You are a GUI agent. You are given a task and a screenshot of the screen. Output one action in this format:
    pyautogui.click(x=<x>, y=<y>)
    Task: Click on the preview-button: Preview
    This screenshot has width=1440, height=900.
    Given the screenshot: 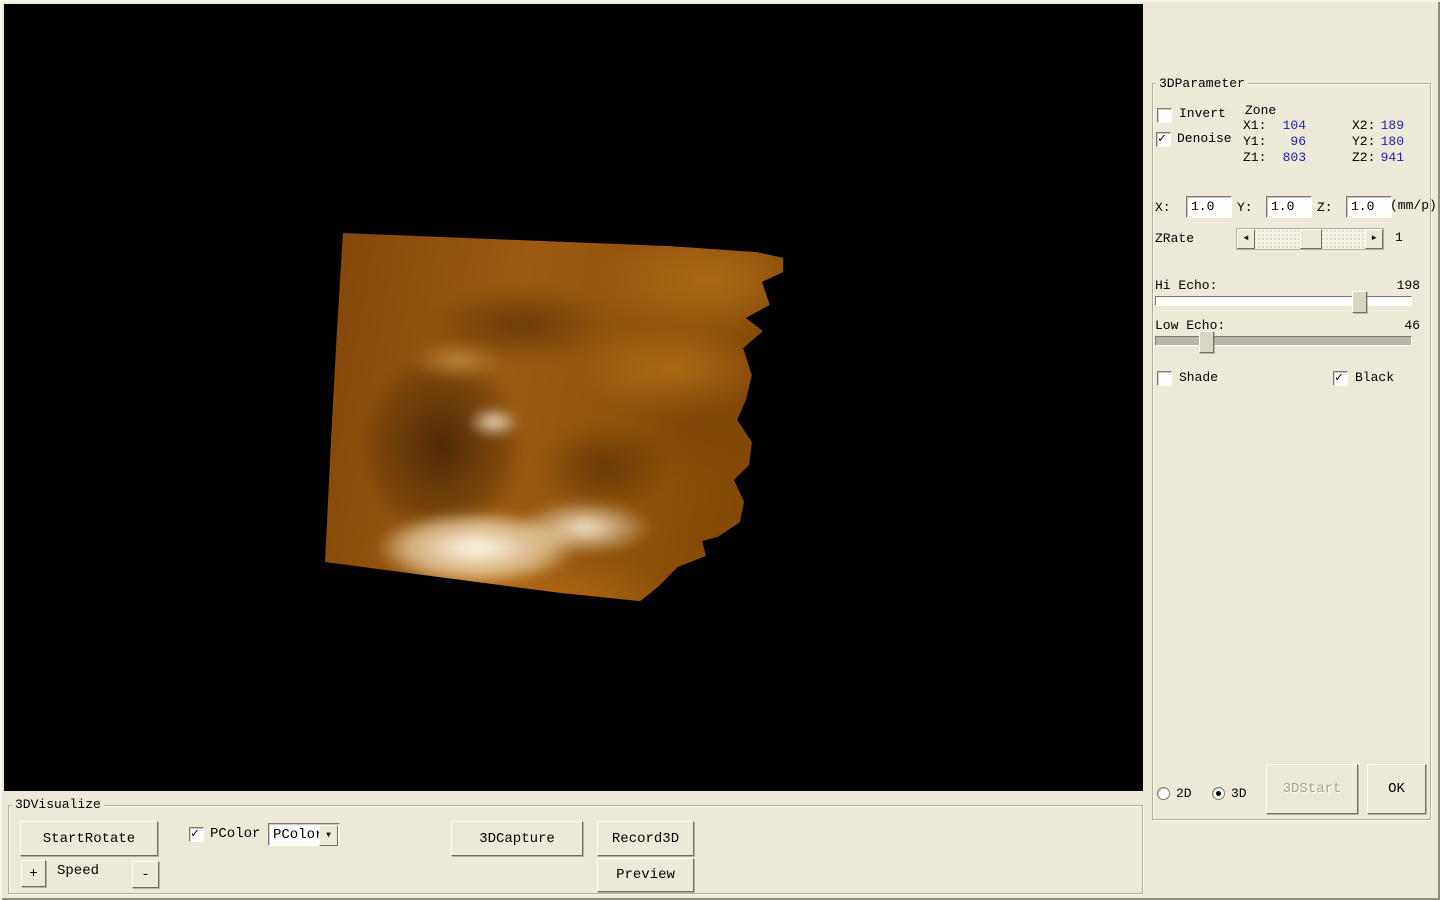 What is the action you would take?
    pyautogui.click(x=645, y=875)
    